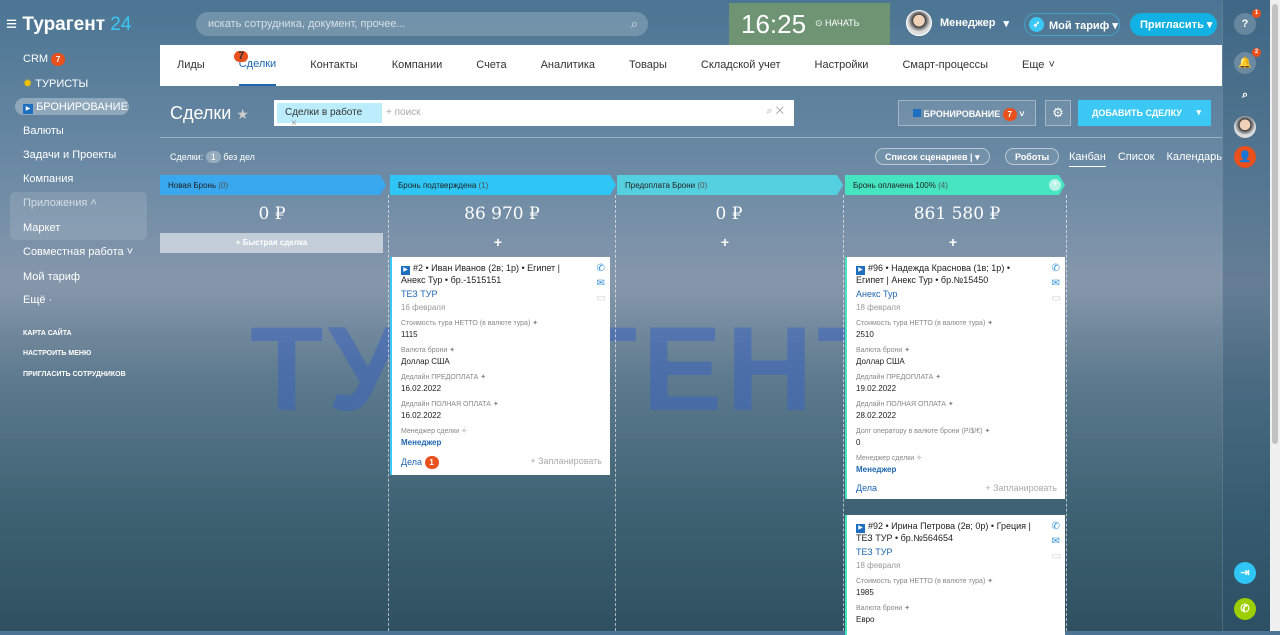 The width and height of the screenshot is (1280, 635). Describe the element at coordinates (201, 113) in the screenshot. I see `page-title-text: Сделки` at that location.